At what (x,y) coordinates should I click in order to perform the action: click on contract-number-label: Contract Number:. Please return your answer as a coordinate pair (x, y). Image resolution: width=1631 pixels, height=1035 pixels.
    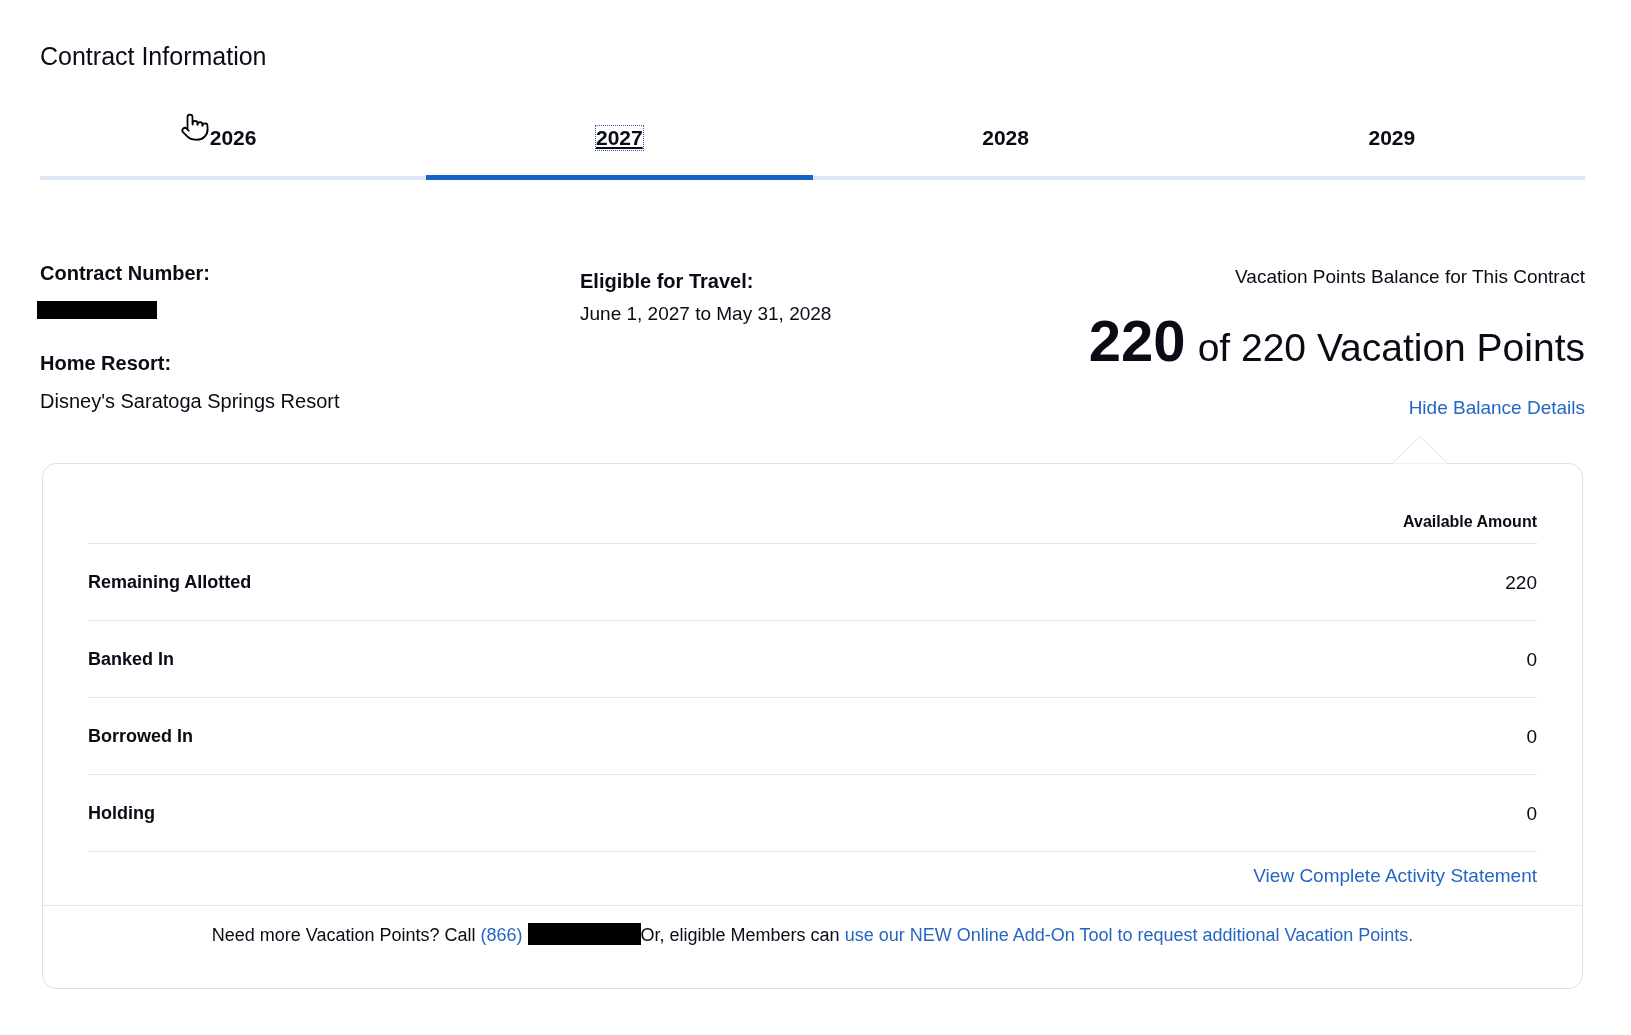
    Looking at the image, I should click on (125, 273).